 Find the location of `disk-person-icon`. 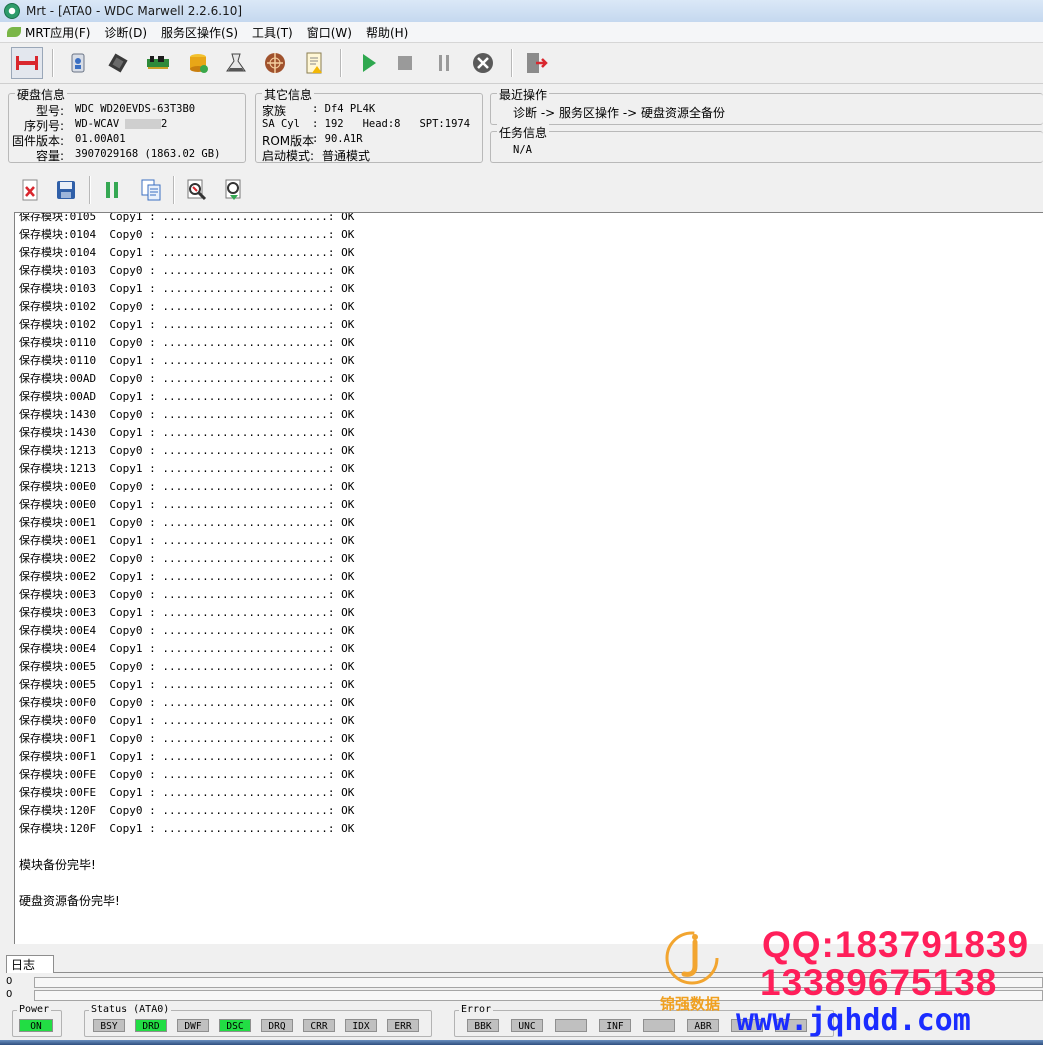

disk-person-icon is located at coordinates (78, 63).